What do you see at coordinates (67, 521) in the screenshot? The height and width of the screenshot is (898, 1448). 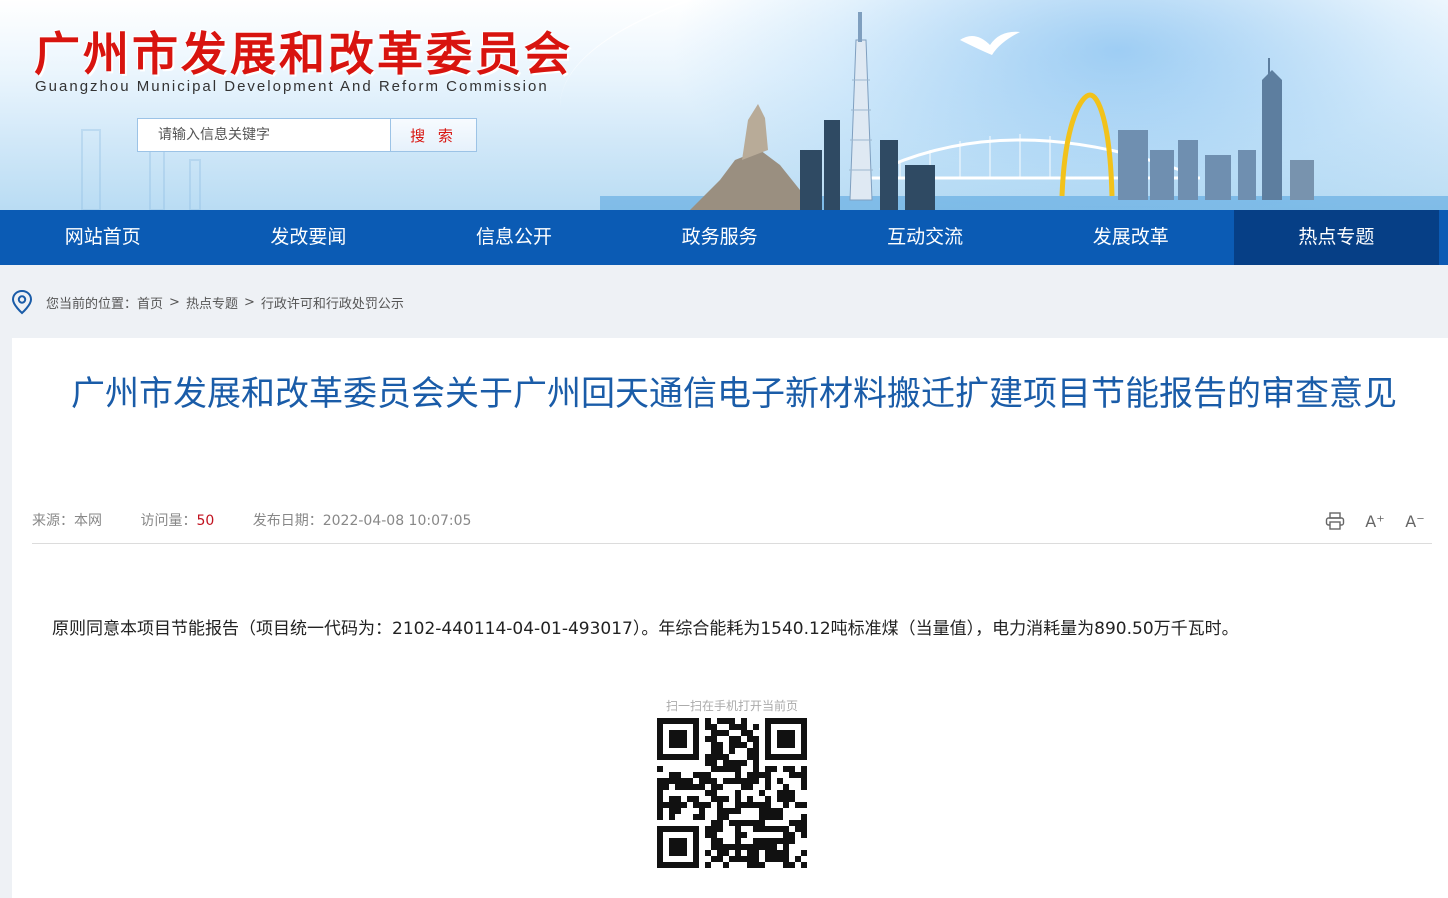 I see `article-source: 来源：本网` at bounding box center [67, 521].